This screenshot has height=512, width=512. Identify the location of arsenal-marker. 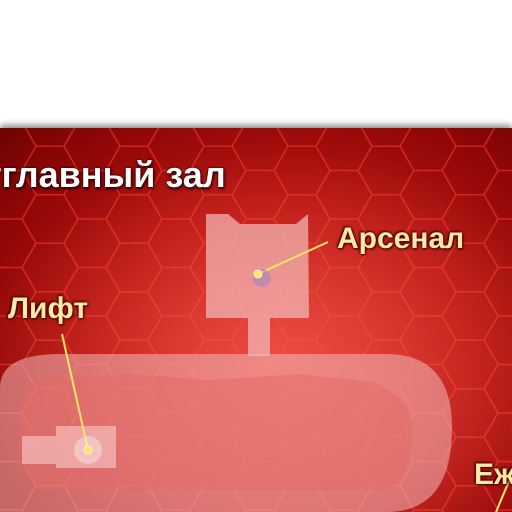
(258, 274).